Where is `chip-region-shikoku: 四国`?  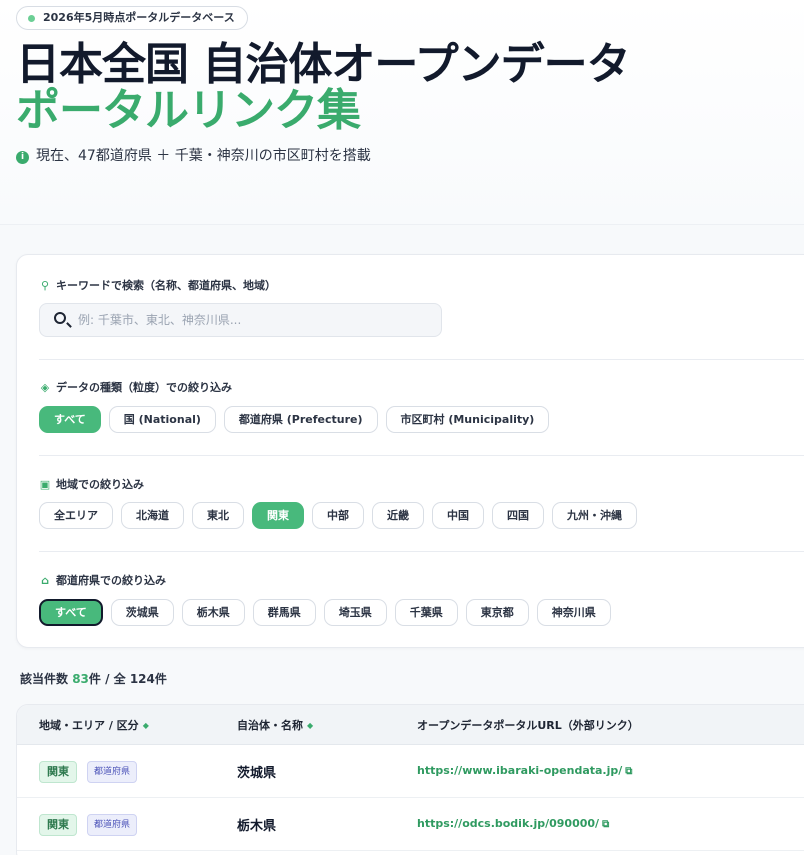 chip-region-shikoku: 四国 is located at coordinates (518, 515).